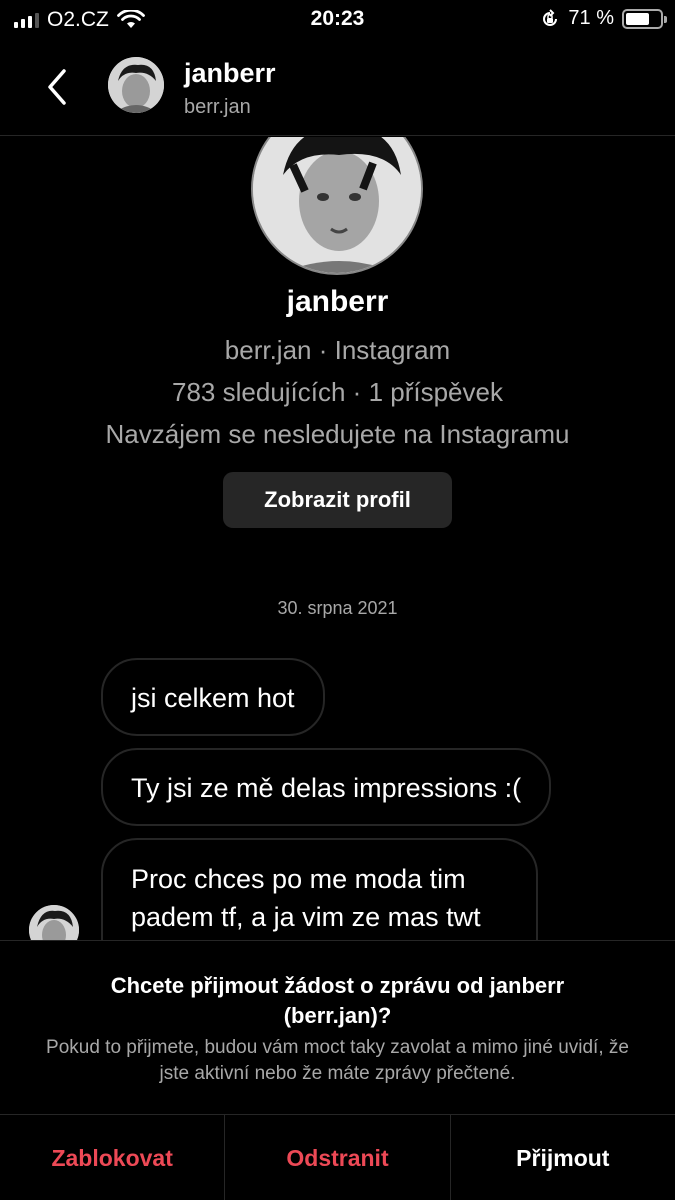  I want to click on request-actions: Zablokovat Odstranit Přijmout, so click(337, 1157).